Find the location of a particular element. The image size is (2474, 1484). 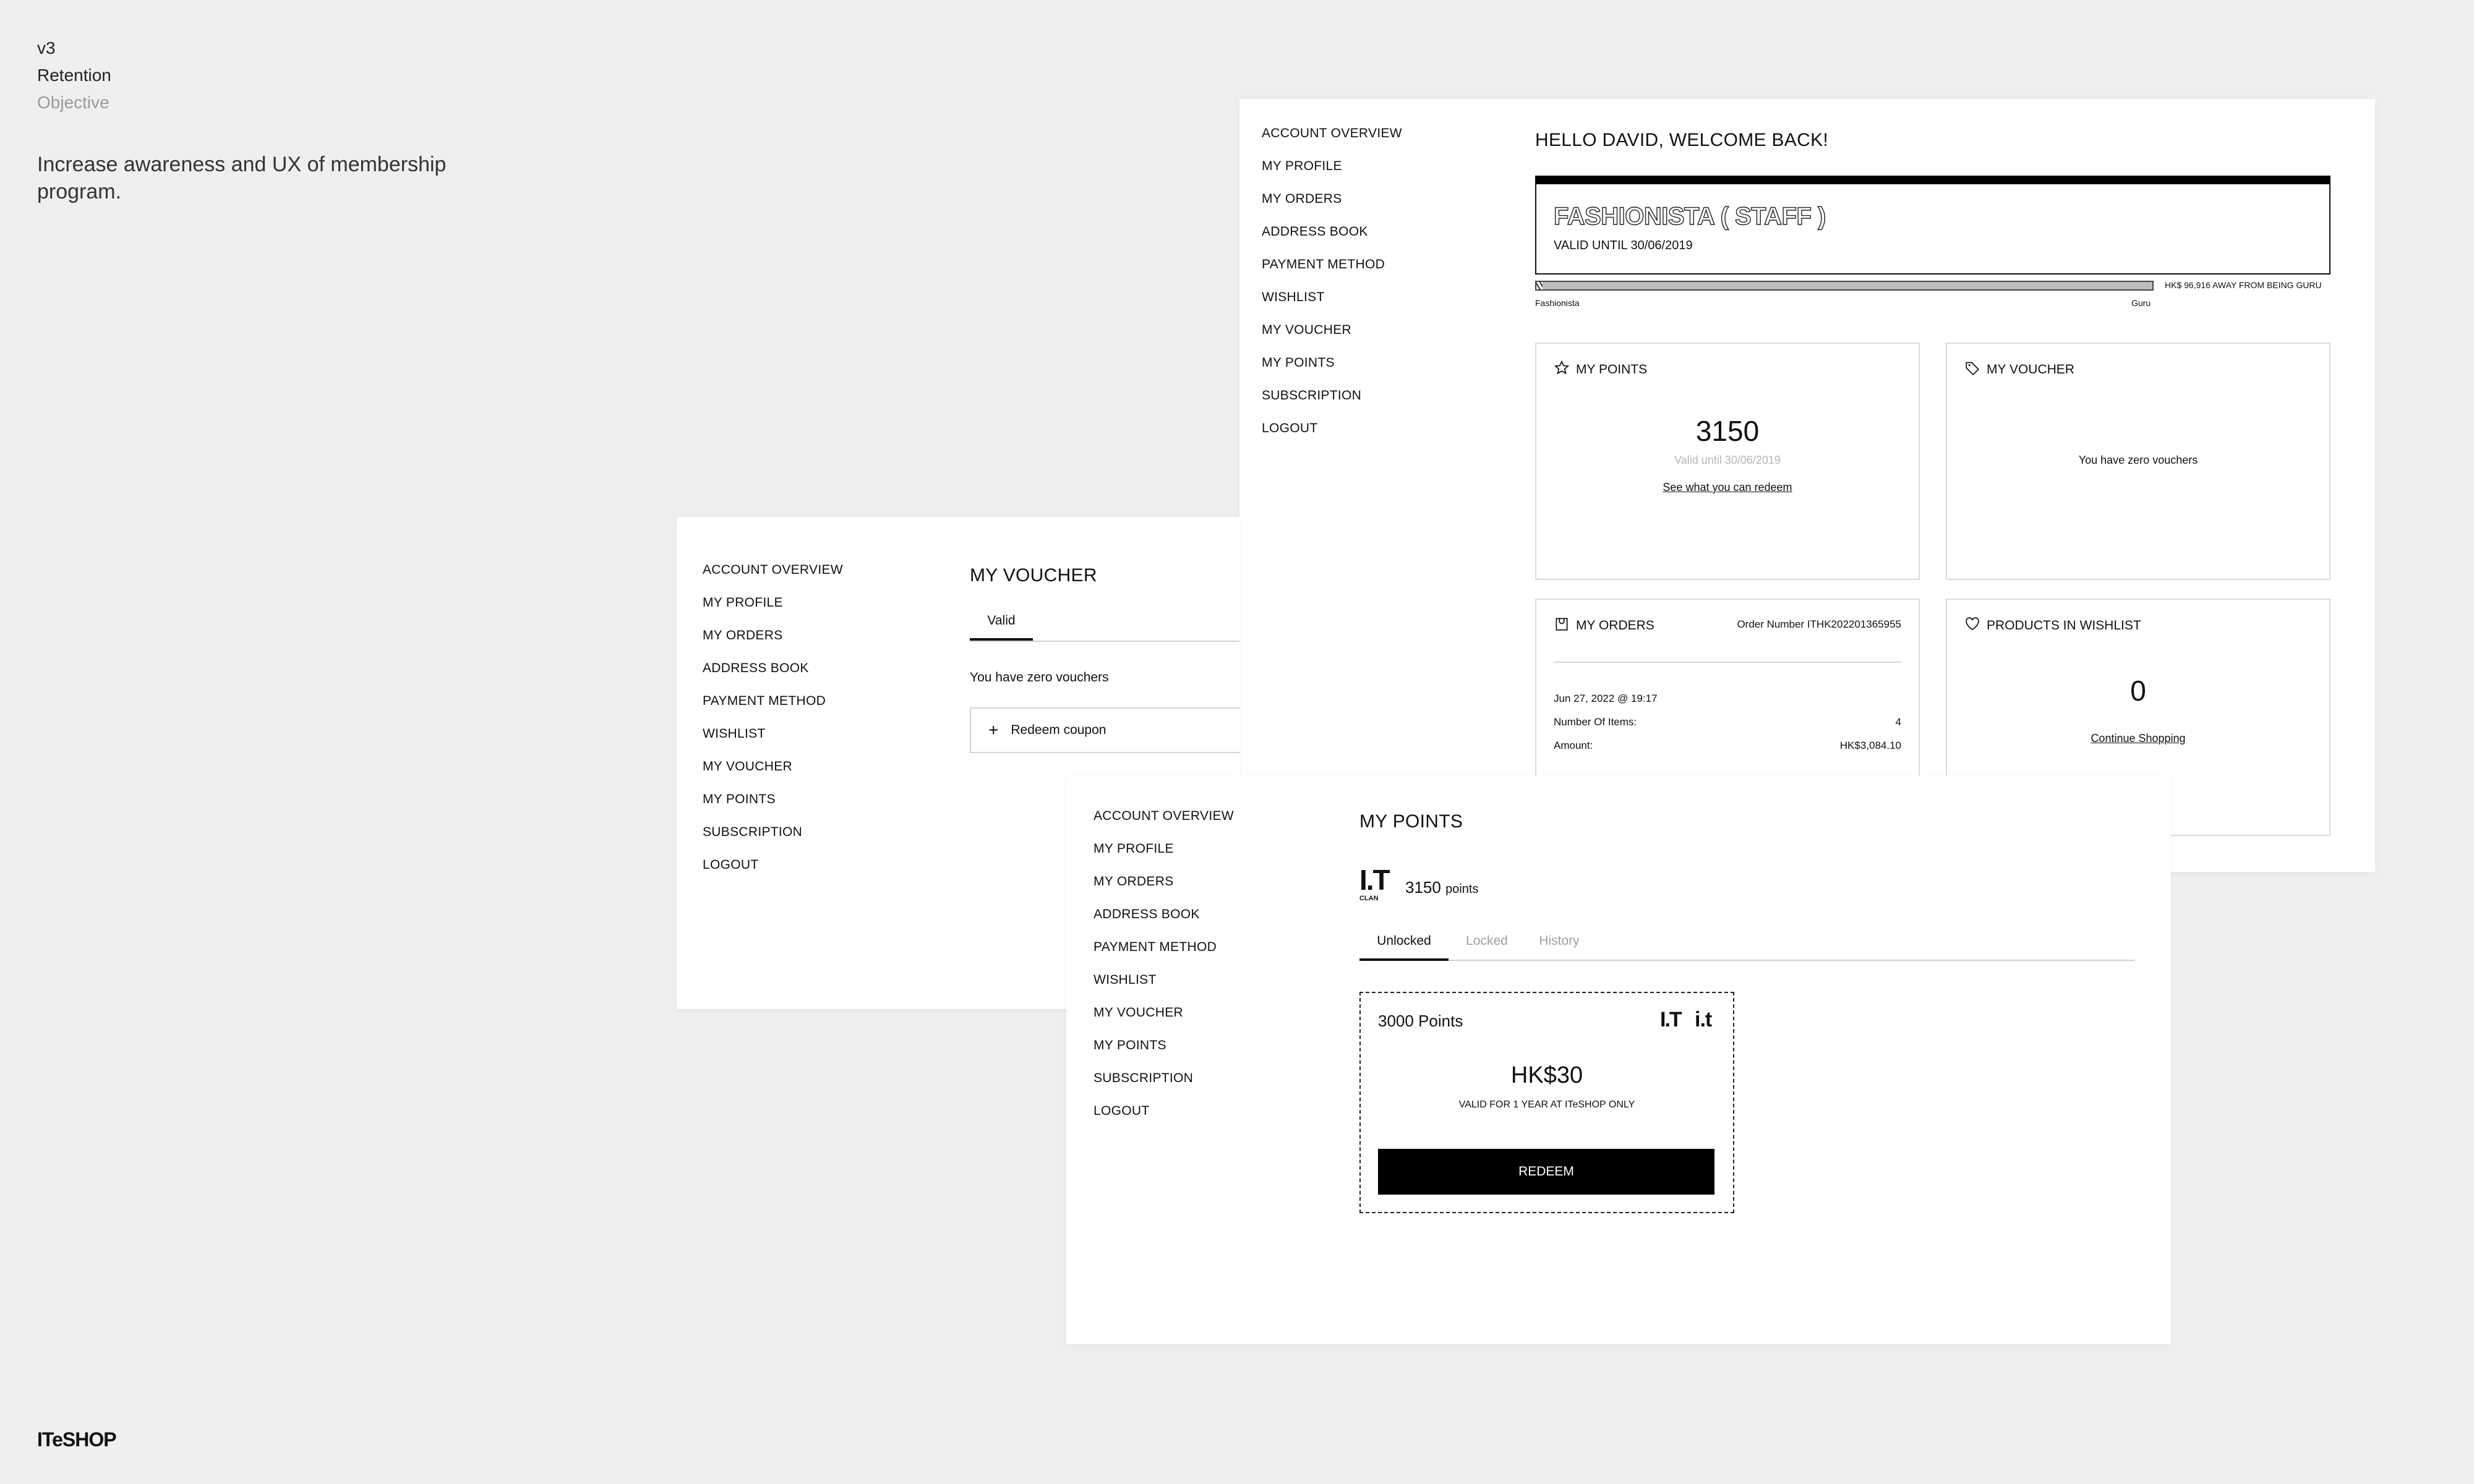

tier-progress-fill is located at coordinates (1540, 285).